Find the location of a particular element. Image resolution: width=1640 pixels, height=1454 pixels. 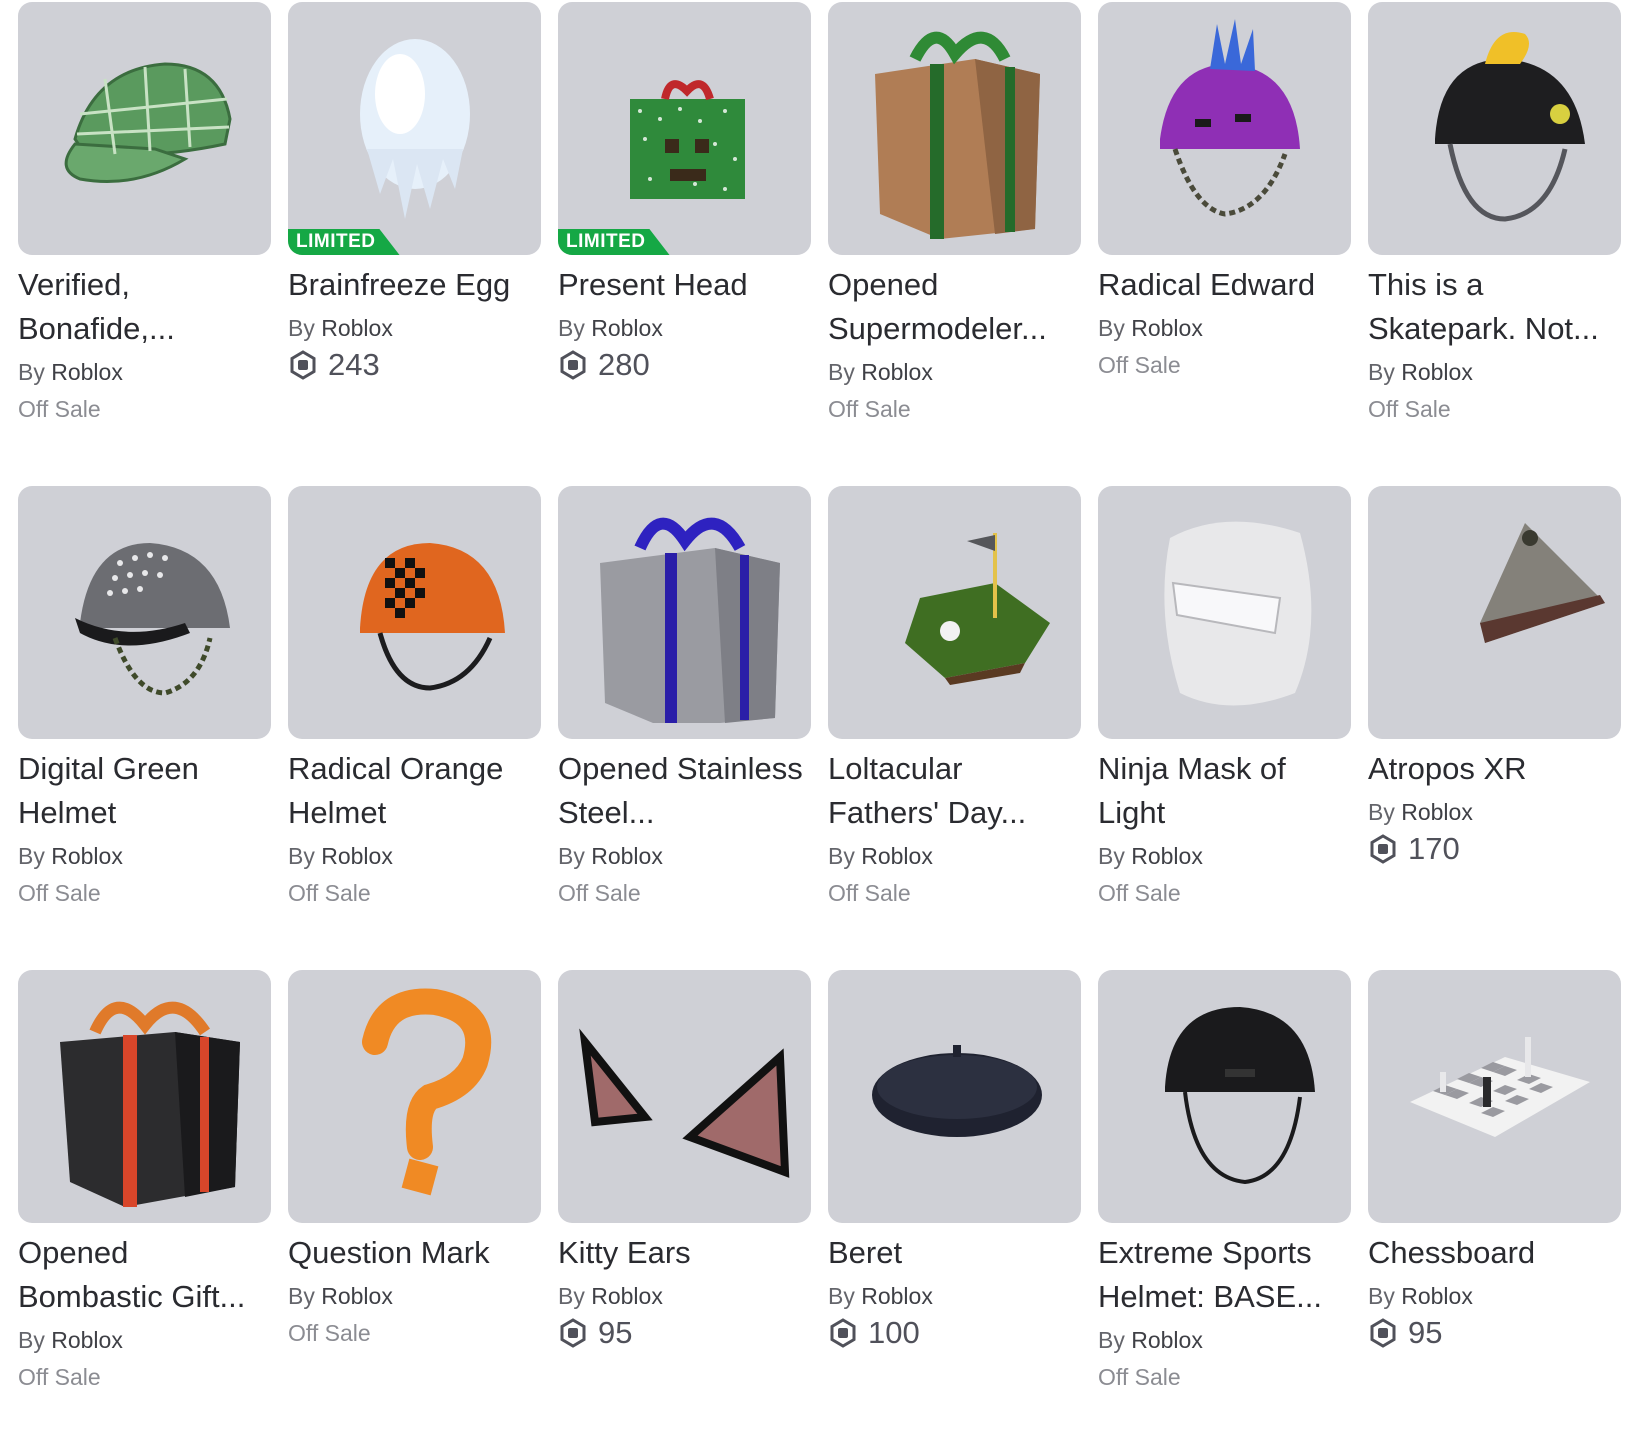

orange-checkered-helmet-icon is located at coordinates (432, 616).